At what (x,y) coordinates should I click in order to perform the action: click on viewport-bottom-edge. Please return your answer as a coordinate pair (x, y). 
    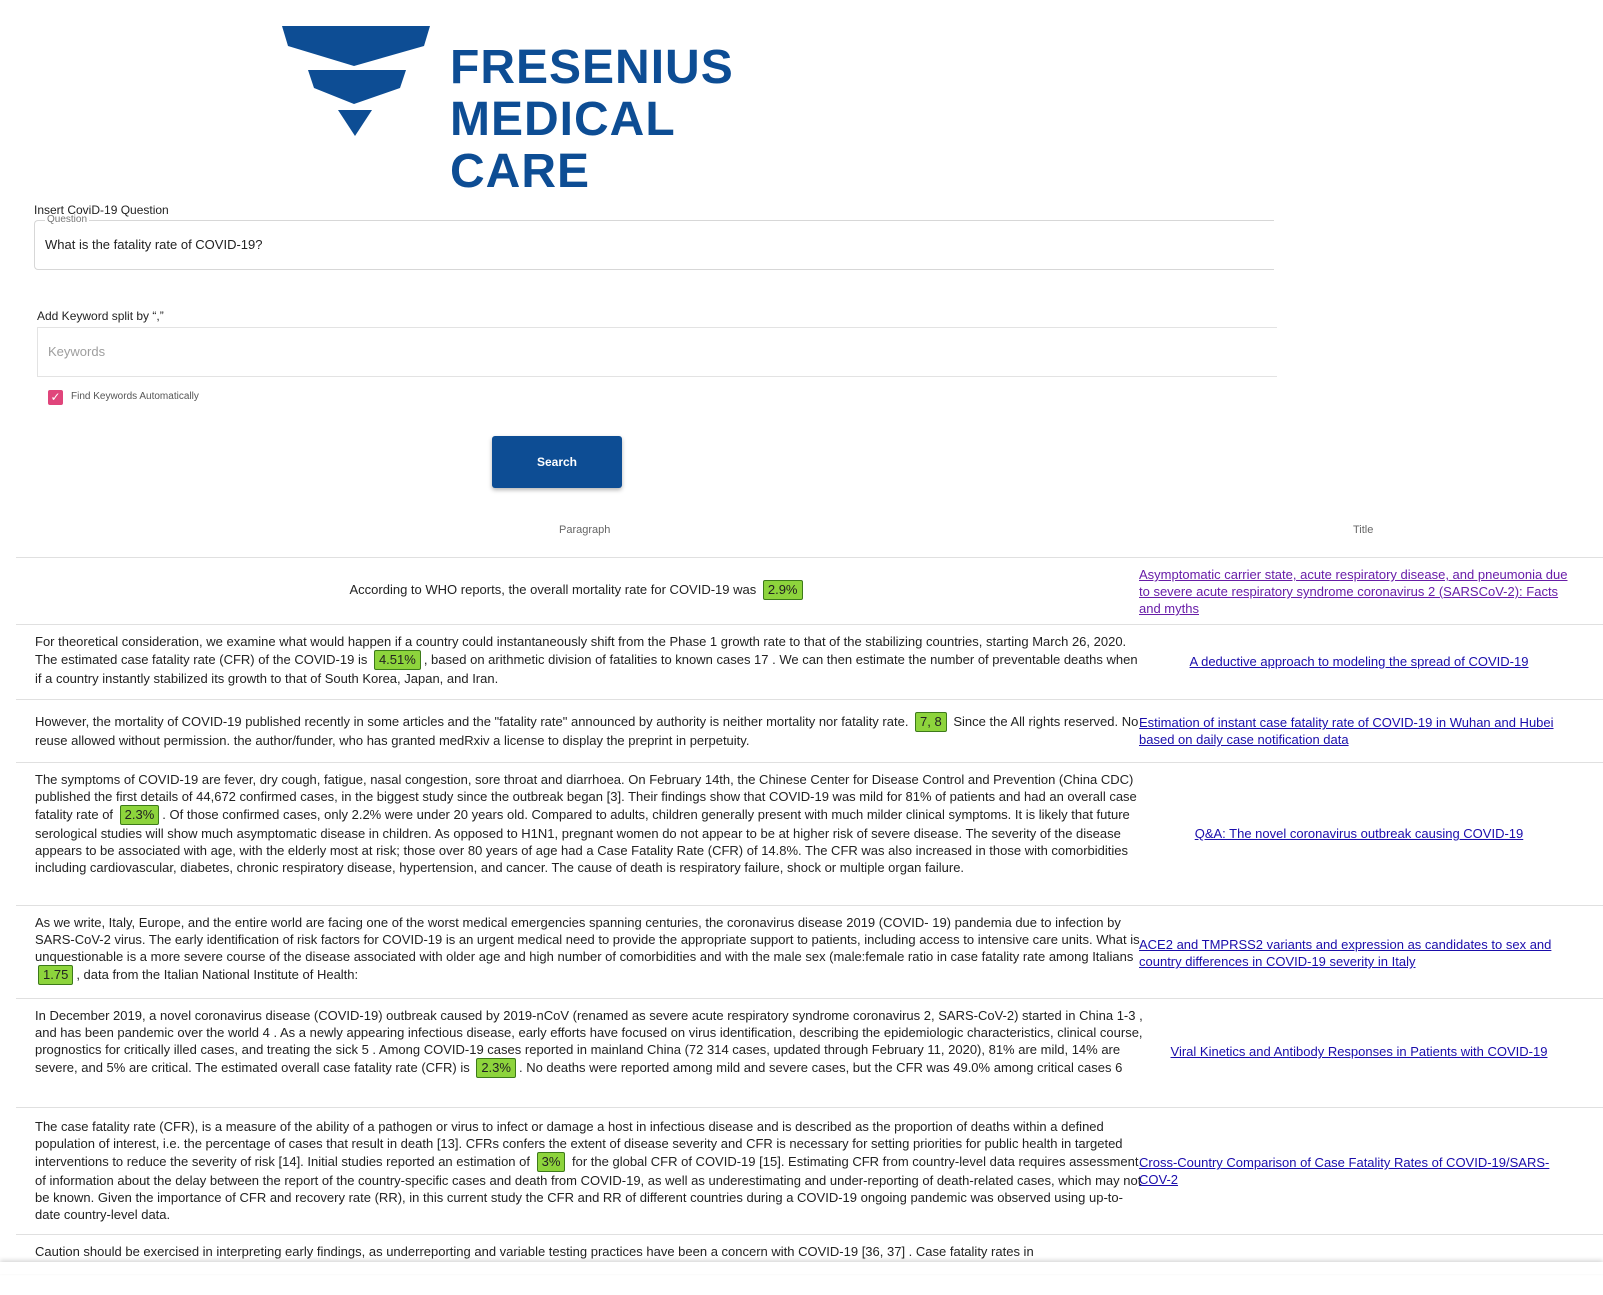
    Looking at the image, I should click on (801, 1268).